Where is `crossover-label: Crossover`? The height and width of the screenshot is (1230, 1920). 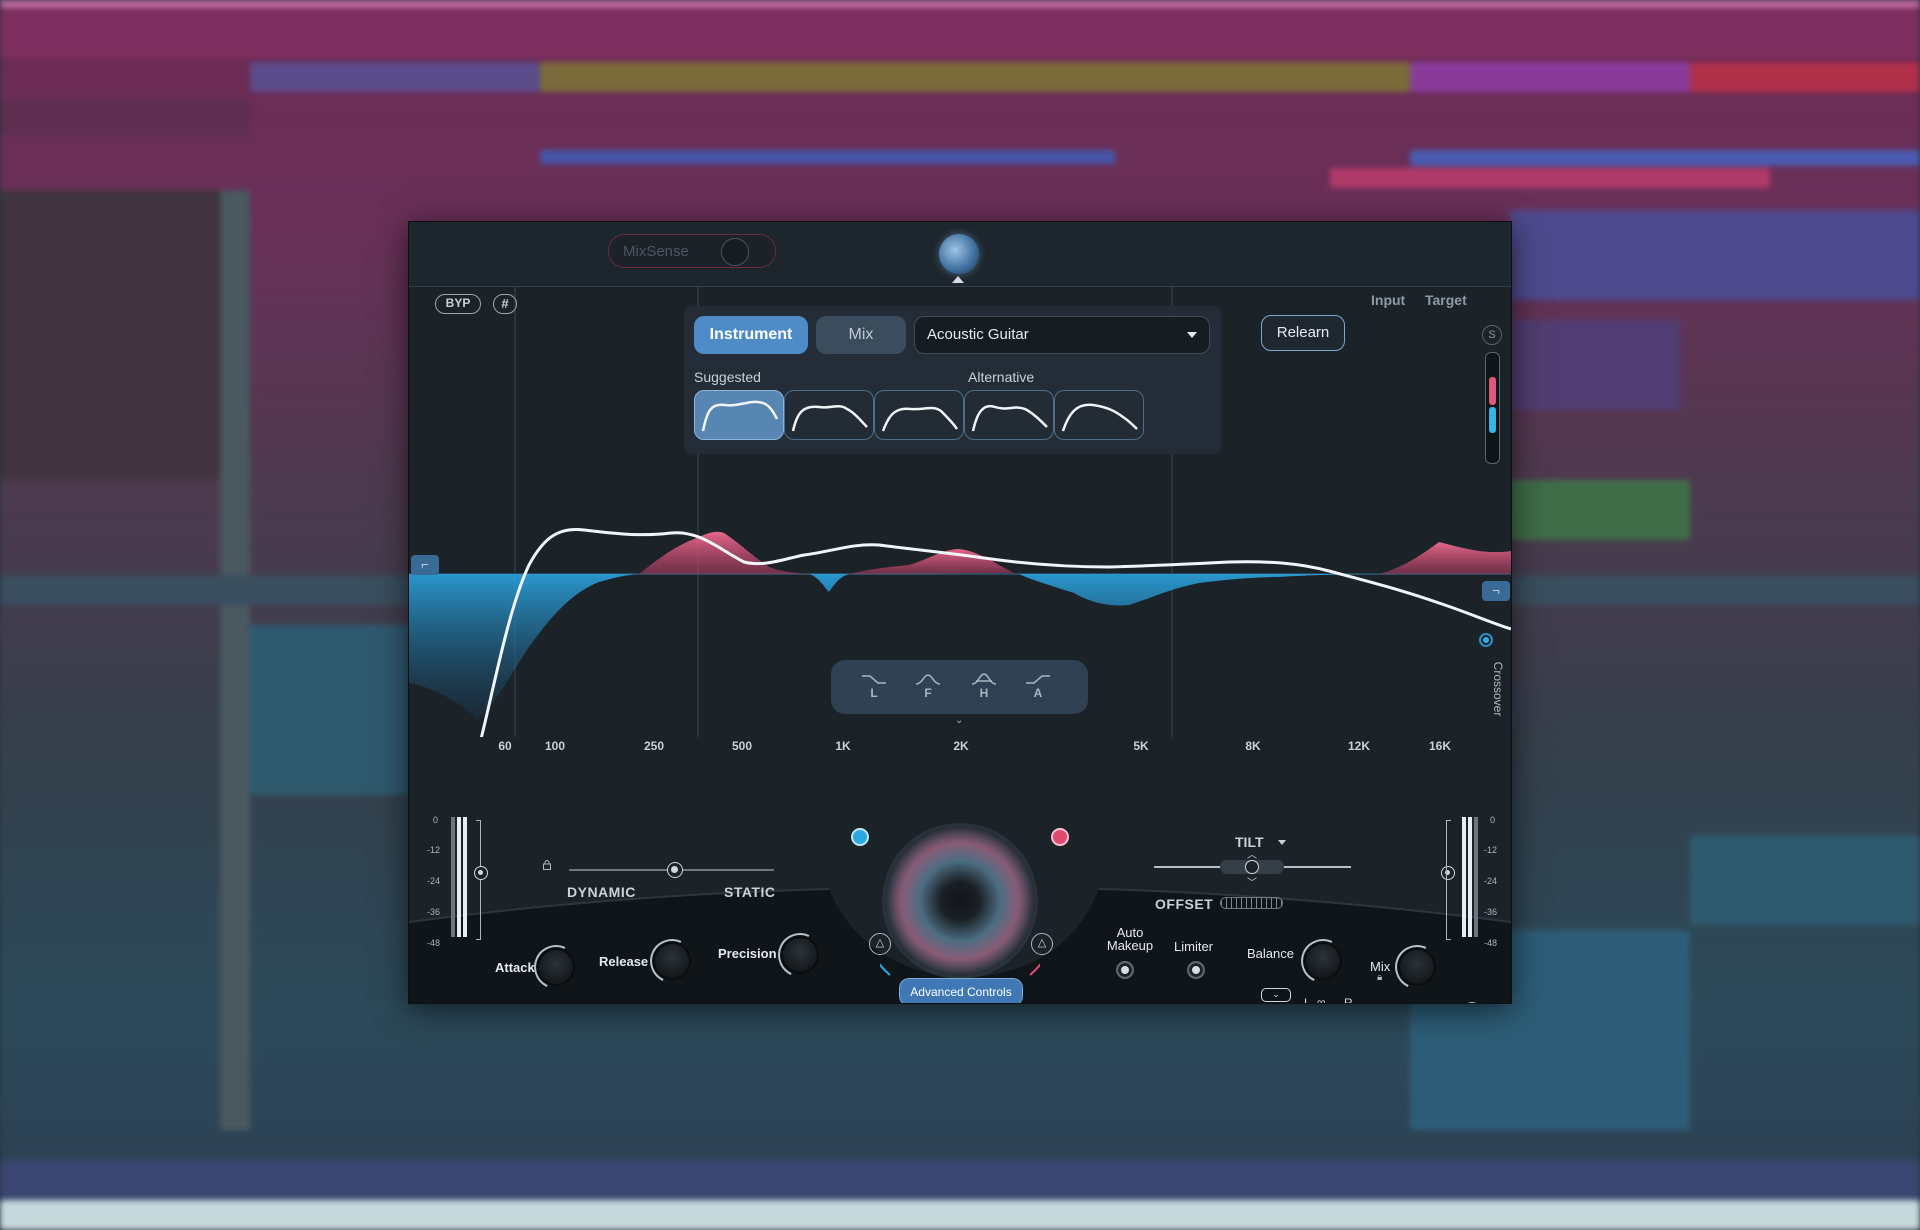
crossover-label: Crossover is located at coordinates (1498, 689).